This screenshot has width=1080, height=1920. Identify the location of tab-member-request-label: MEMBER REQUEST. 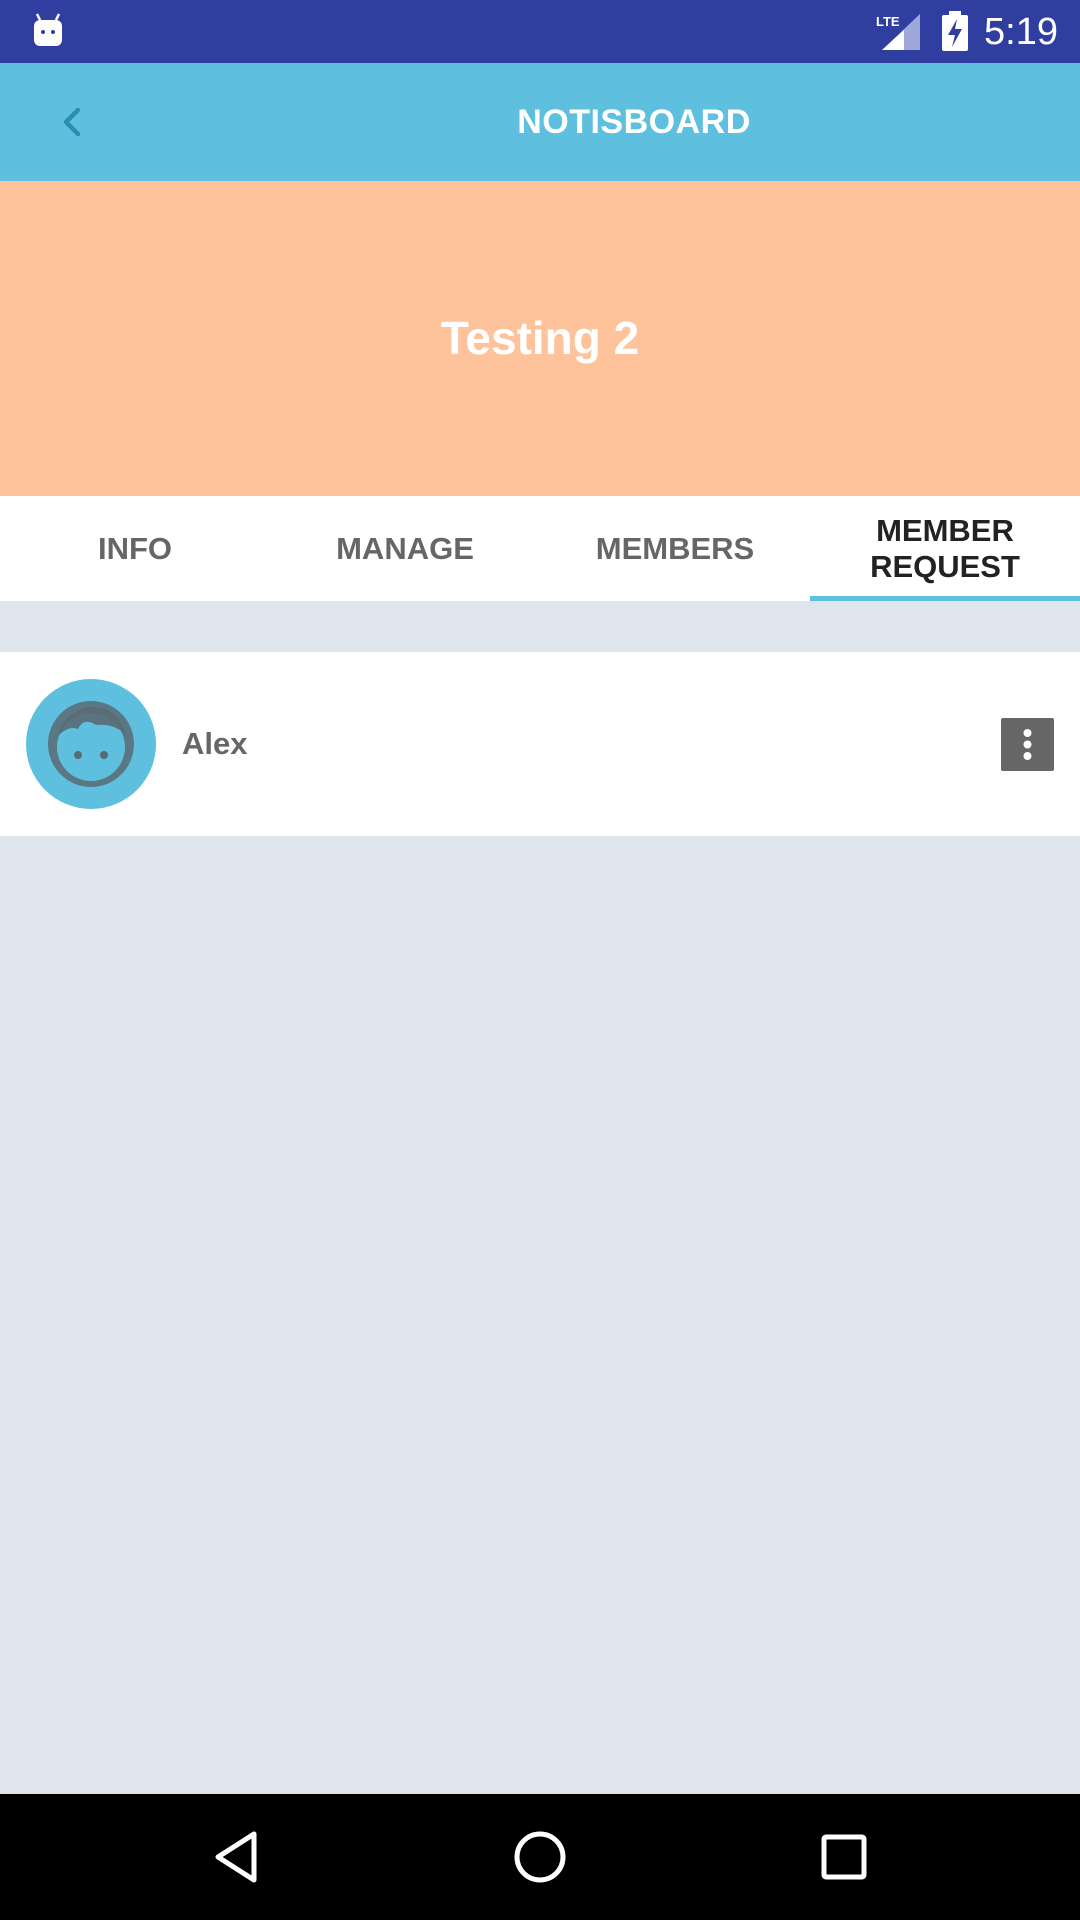
(945, 548).